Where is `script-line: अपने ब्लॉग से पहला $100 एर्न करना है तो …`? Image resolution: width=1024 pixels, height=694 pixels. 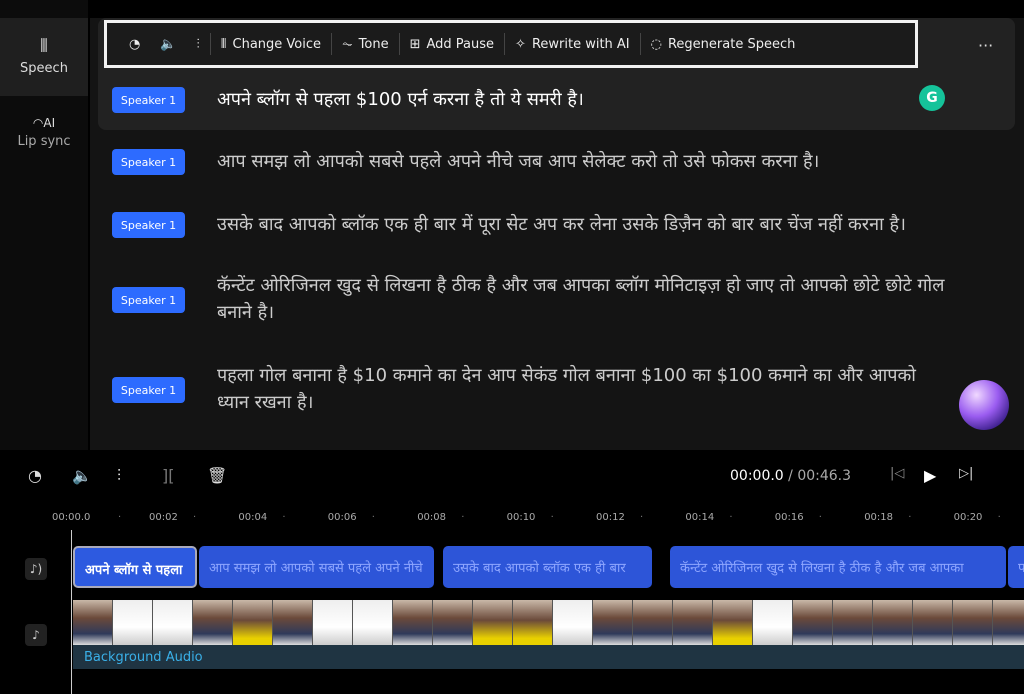 script-line: अपने ब्लॉग से पहला $100 एर्न करना है तो … is located at coordinates (582, 99).